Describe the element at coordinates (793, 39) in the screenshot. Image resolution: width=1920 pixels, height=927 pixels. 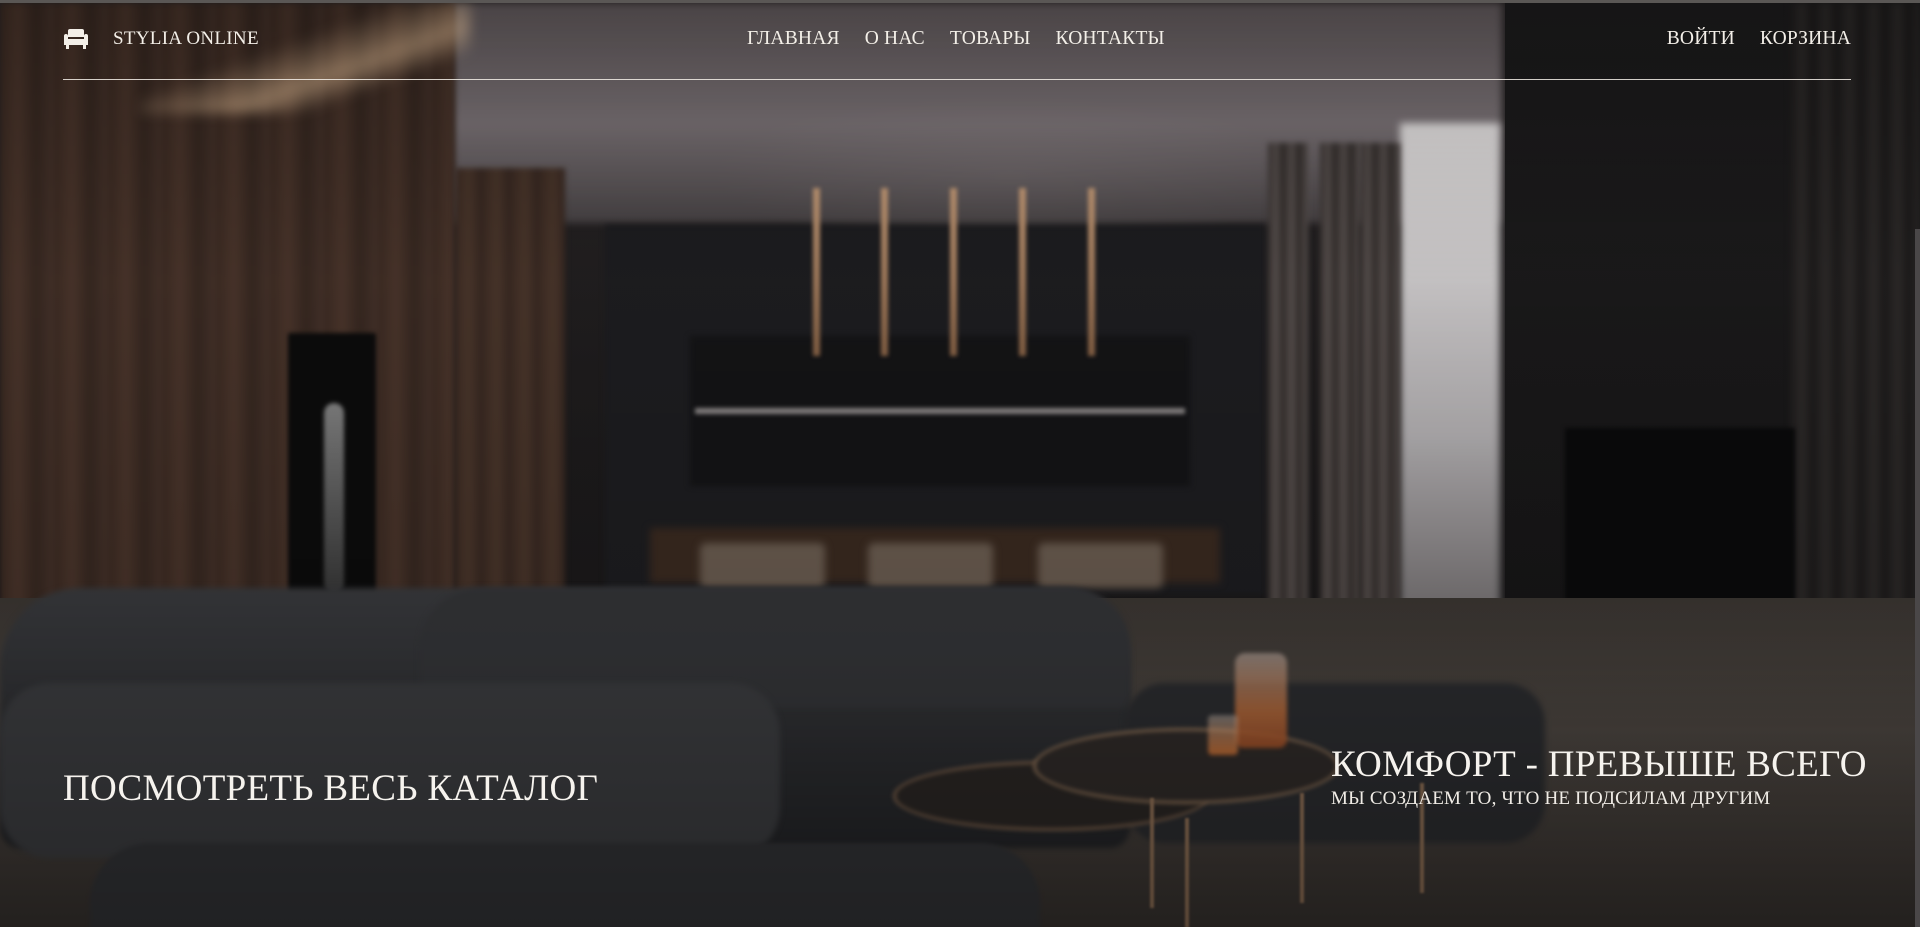
I see `nav-home: ГЛАВНАЯ` at that location.